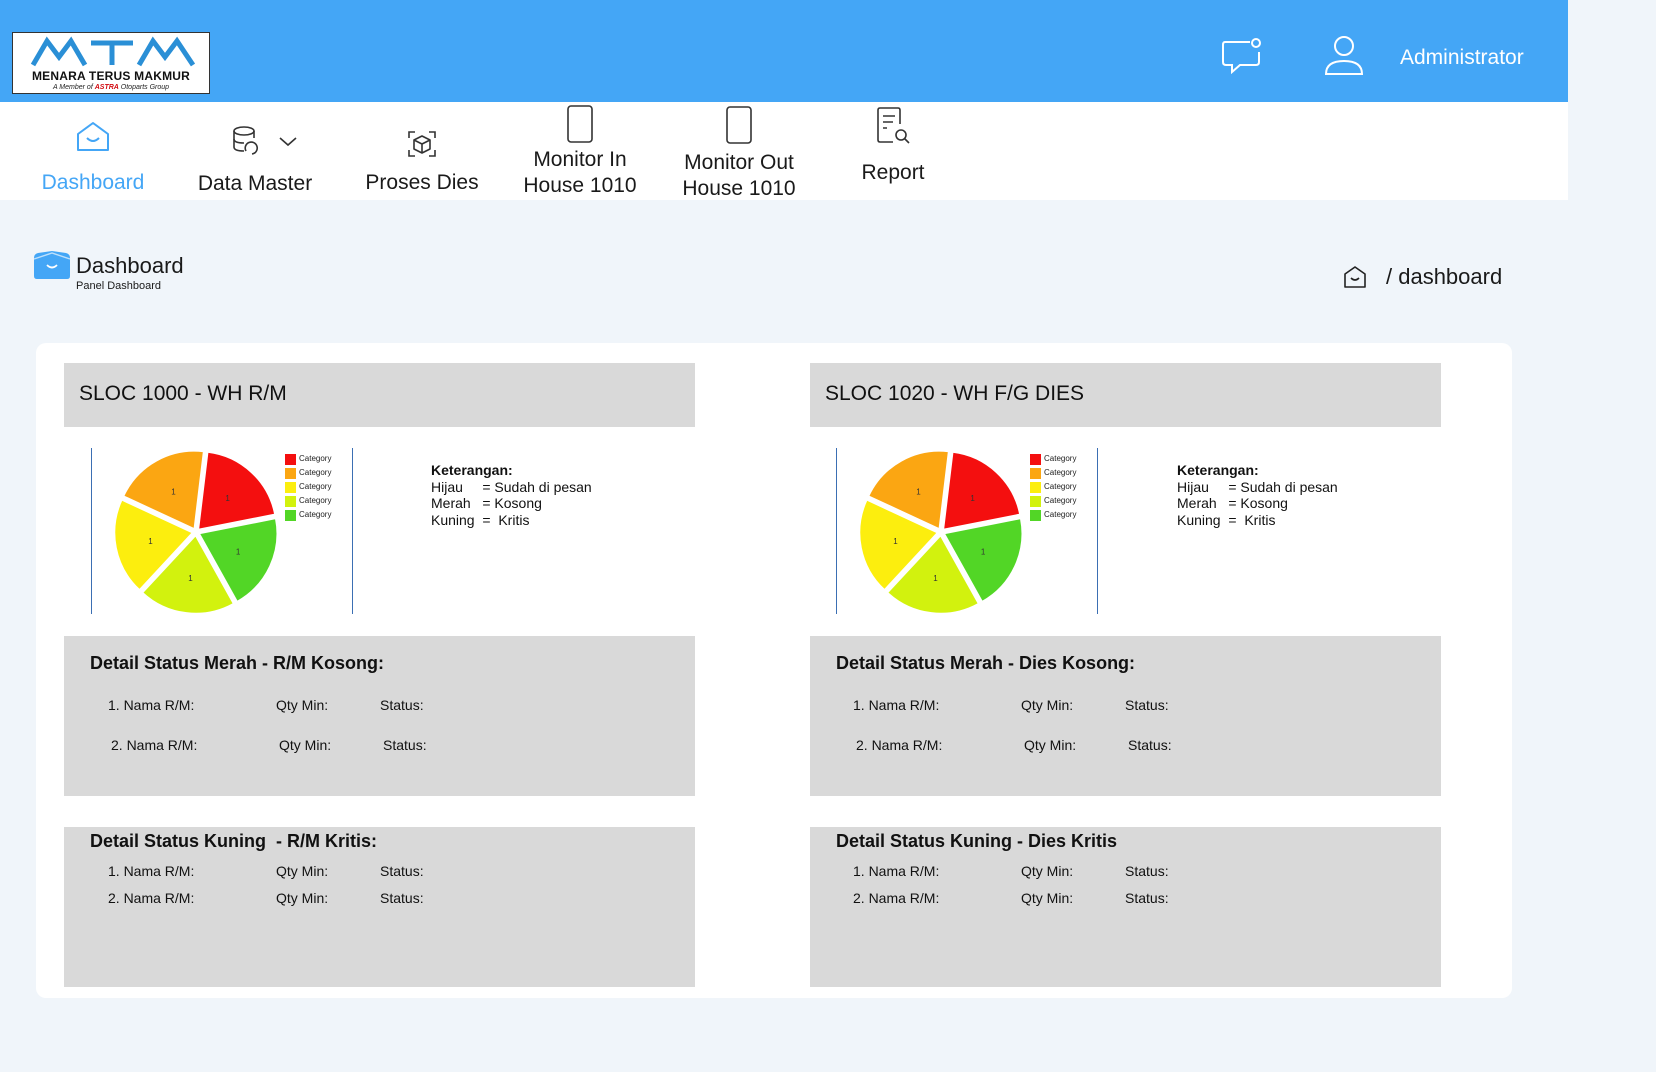 Image resolution: width=1656 pixels, height=1072 pixels. What do you see at coordinates (893, 125) in the screenshot?
I see `report-search-icon` at bounding box center [893, 125].